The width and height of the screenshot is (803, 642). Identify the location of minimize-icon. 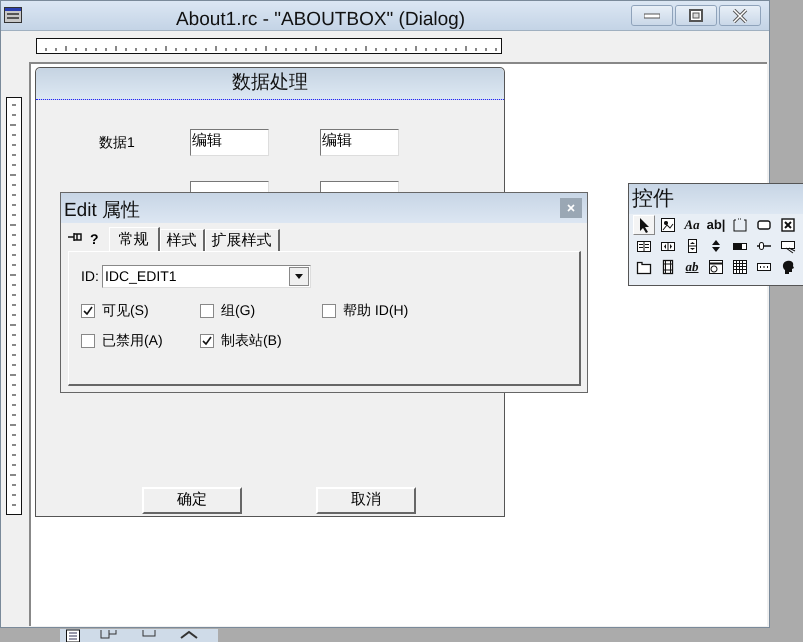
(652, 15).